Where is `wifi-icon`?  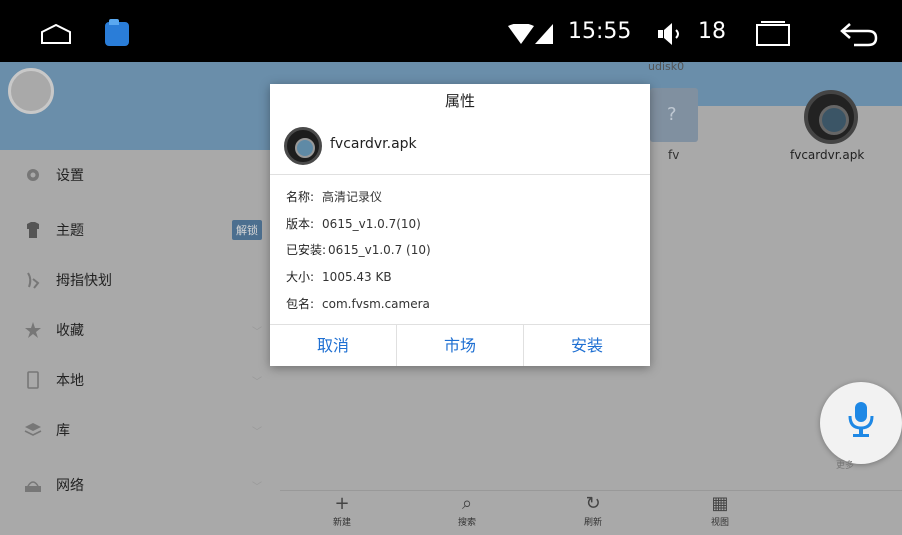 wifi-icon is located at coordinates (521, 34).